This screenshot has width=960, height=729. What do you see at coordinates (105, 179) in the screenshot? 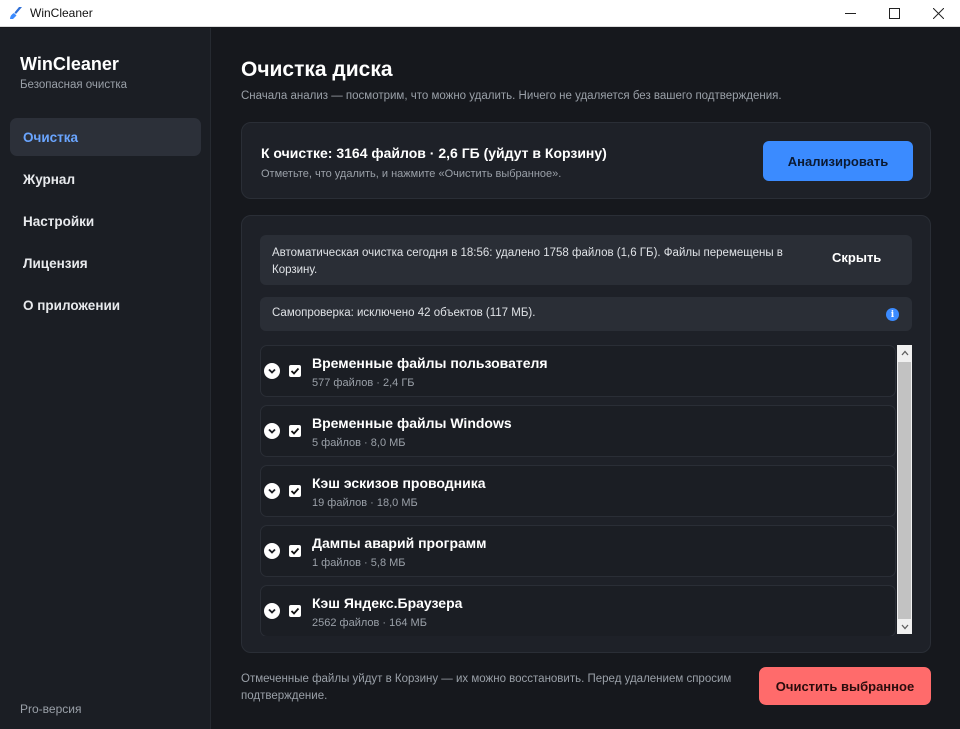
I see `sidebar-item-journal: Журнал` at bounding box center [105, 179].